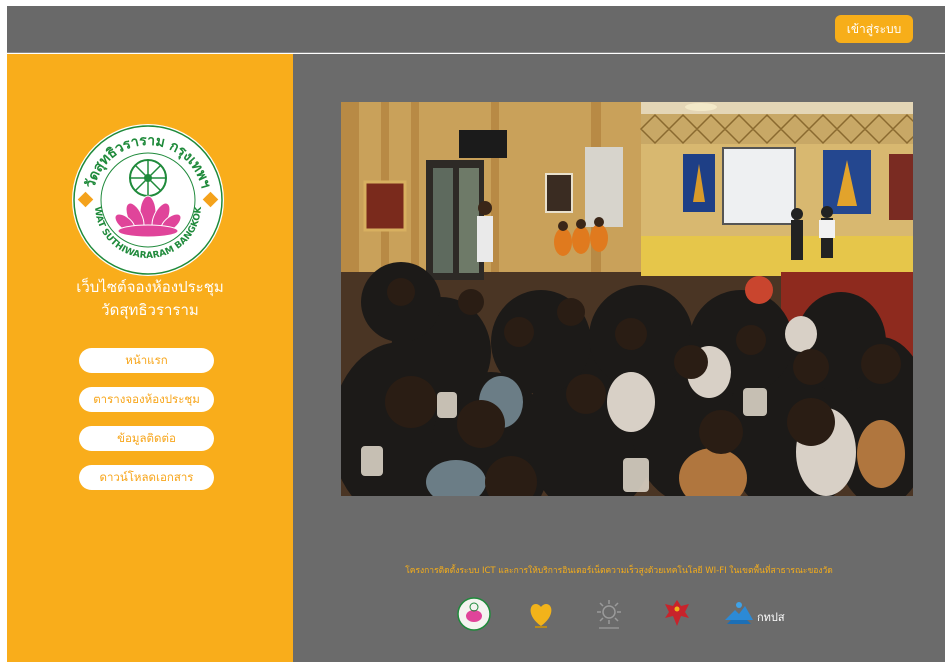  What do you see at coordinates (146, 360) in the screenshot?
I see `nav-home-button: หน้าแรก` at bounding box center [146, 360].